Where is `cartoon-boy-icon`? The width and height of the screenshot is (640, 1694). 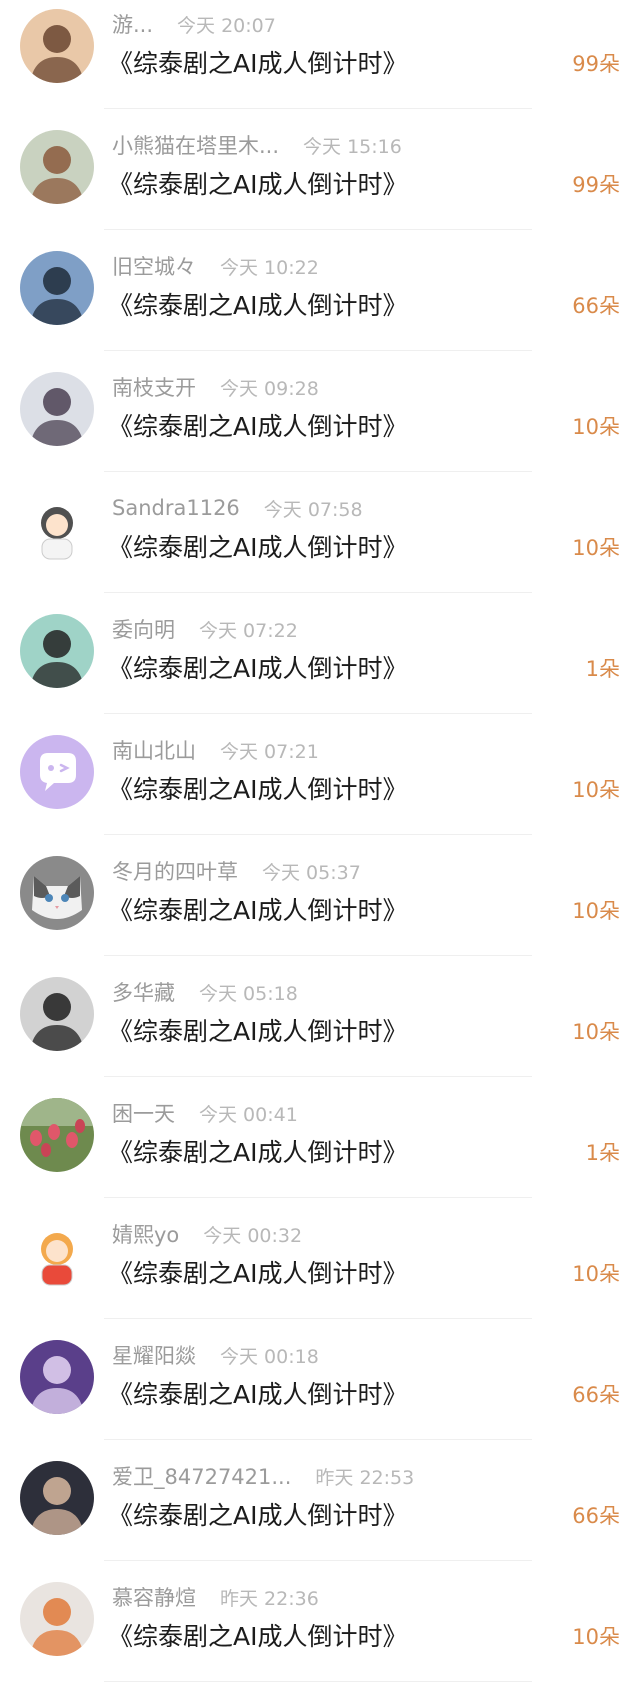 cartoon-boy-icon is located at coordinates (57, 530).